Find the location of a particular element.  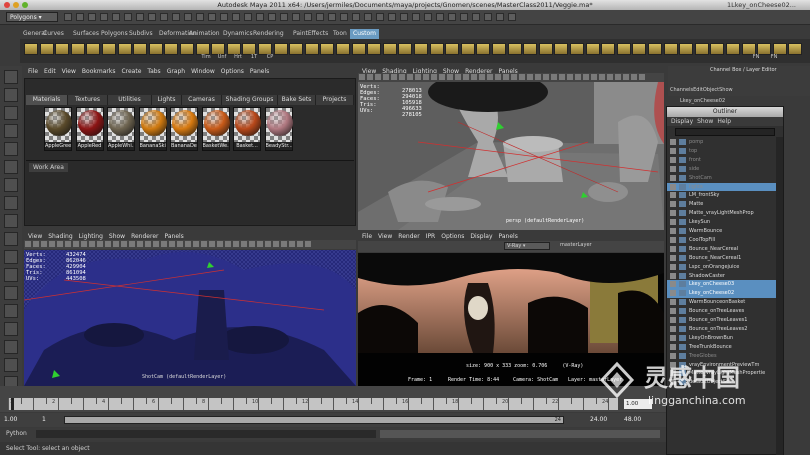

zoom-window-button is located at coordinates (25, 5).